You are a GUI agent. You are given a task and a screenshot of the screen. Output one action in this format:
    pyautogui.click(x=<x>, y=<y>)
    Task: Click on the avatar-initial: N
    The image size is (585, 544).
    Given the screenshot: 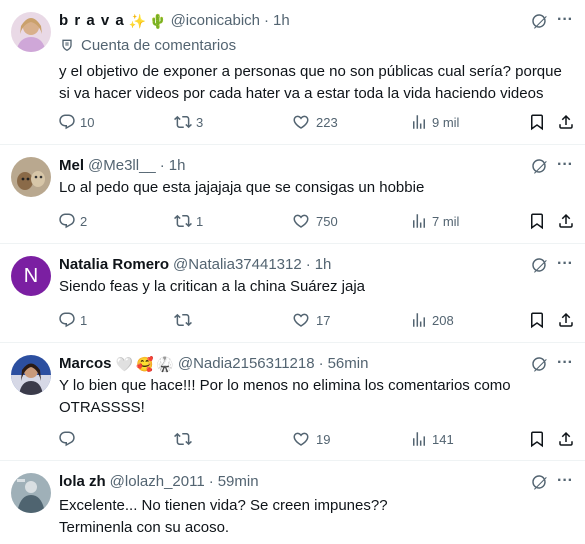 What is the action you would take?
    pyautogui.click(x=31, y=275)
    